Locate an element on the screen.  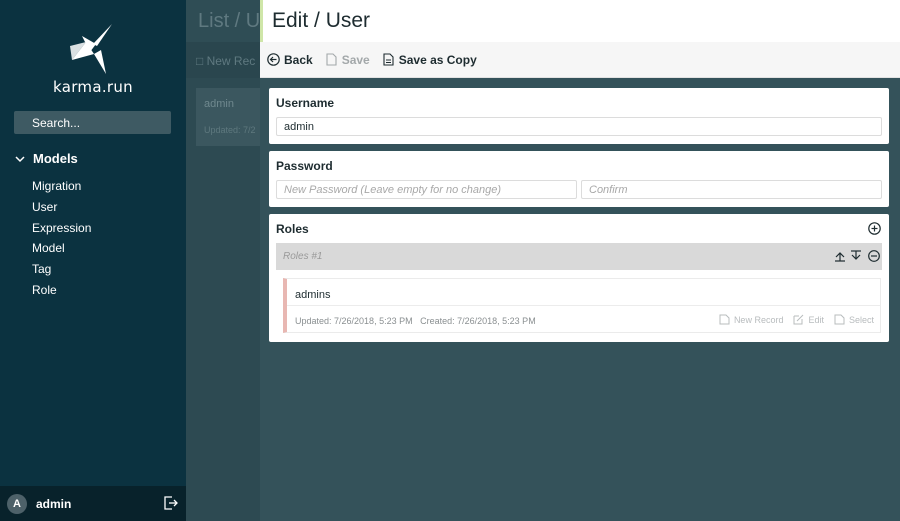
new-record-button: New Record is located at coordinates (751, 319).